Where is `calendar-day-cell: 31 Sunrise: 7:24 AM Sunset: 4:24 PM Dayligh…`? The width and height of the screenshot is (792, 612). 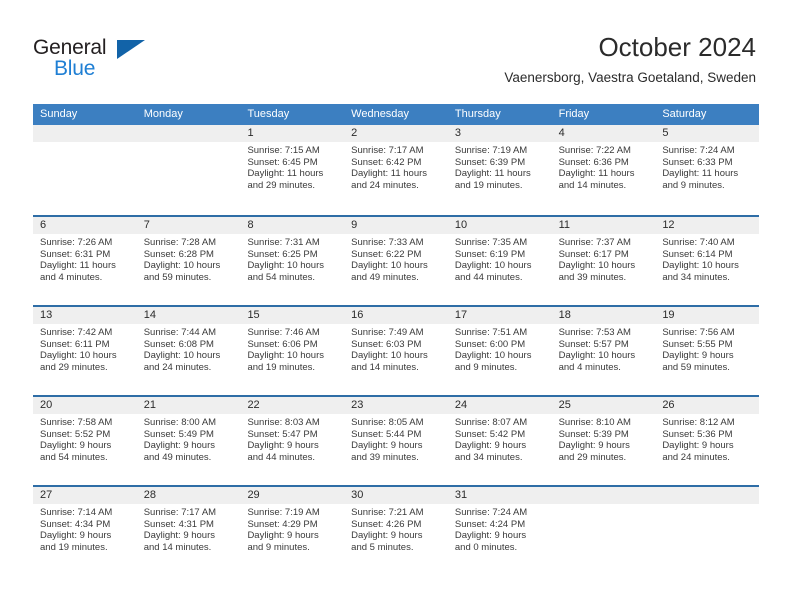
calendar-day-cell: 31 Sunrise: 7:24 AM Sunset: 4:24 PM Dayligh… is located at coordinates (499, 531).